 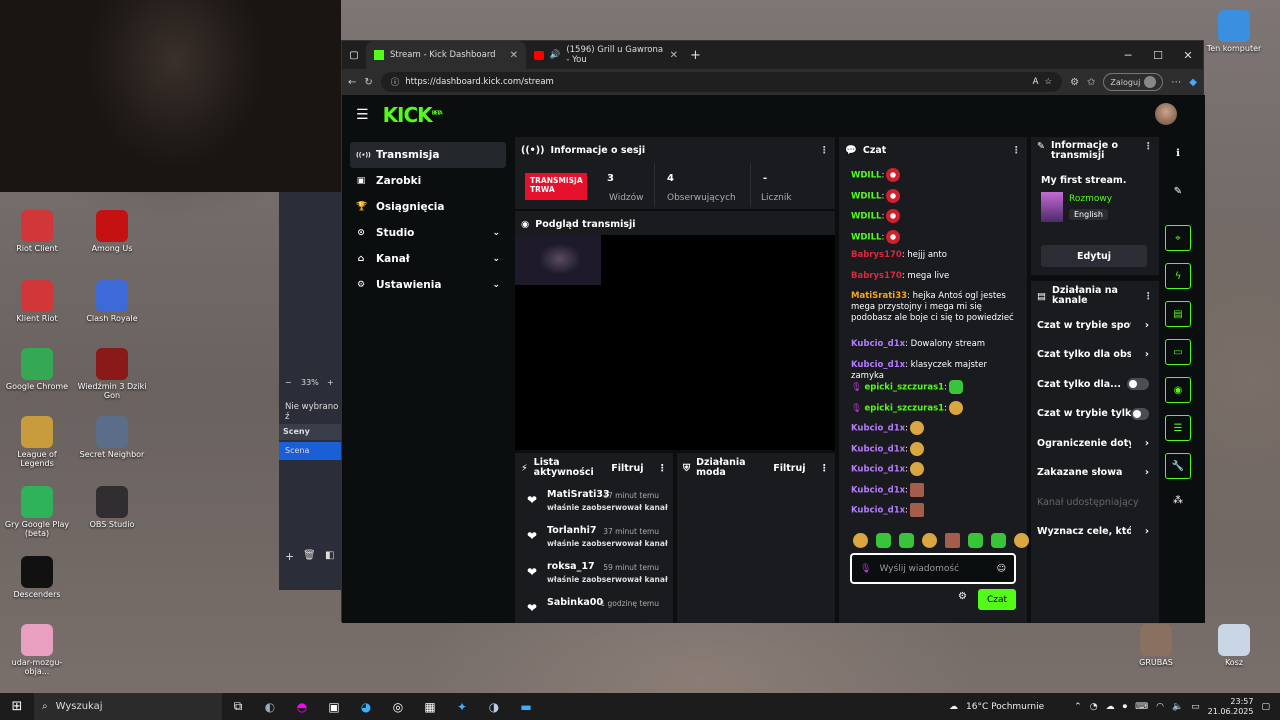 What do you see at coordinates (362, 115) in the screenshot?
I see `menu-icon: ☰` at bounding box center [362, 115].